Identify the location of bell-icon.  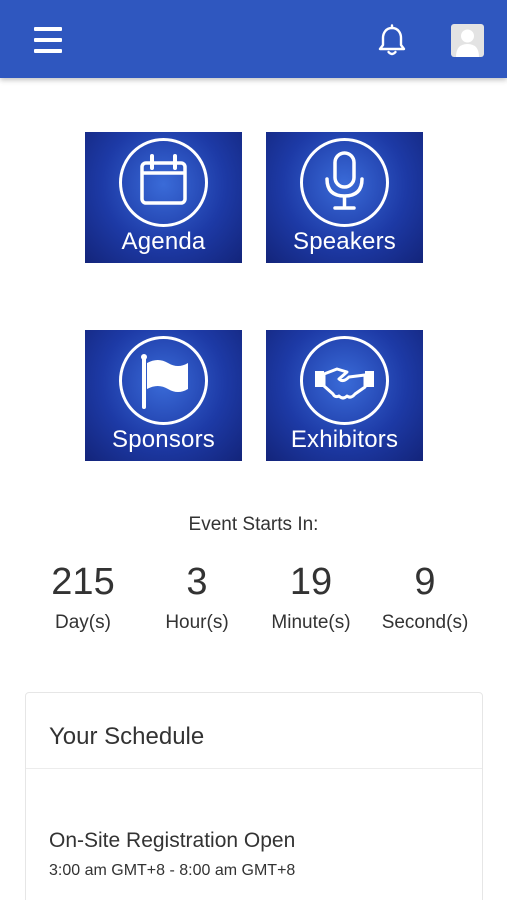
(392, 41).